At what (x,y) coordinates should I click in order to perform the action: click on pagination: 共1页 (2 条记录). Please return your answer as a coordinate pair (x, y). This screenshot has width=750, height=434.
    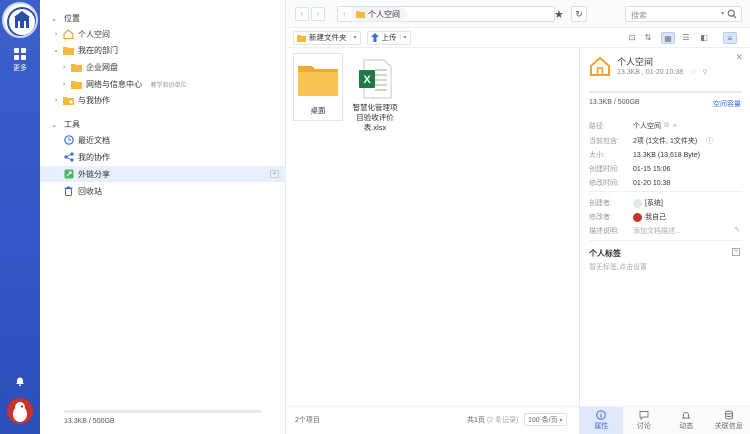
    Looking at the image, I should click on (492, 420).